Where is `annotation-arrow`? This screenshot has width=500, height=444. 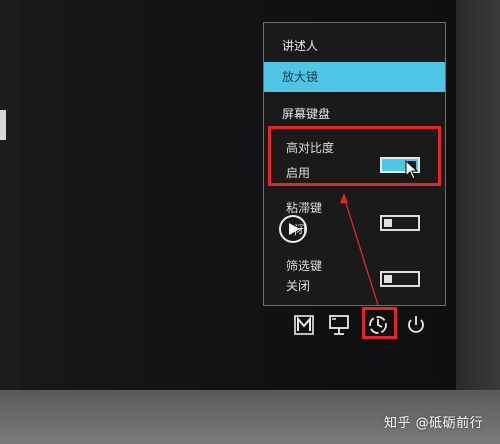 annotation-arrow is located at coordinates (359, 249).